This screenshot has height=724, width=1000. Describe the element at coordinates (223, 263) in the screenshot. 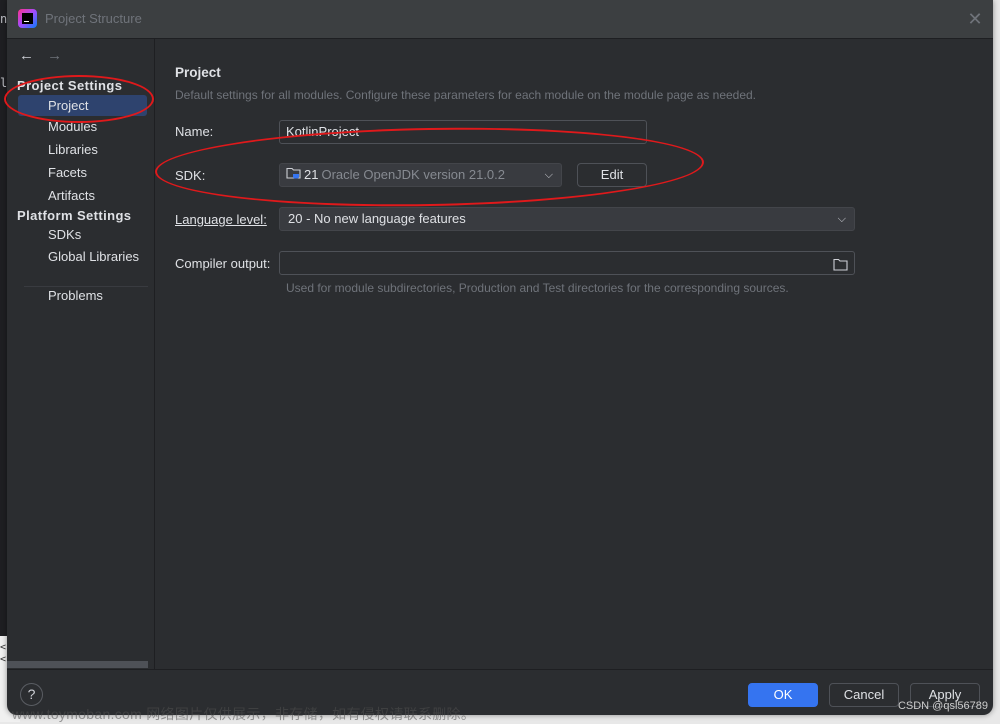

I see `compiler-output-label: Compiler output:` at that location.